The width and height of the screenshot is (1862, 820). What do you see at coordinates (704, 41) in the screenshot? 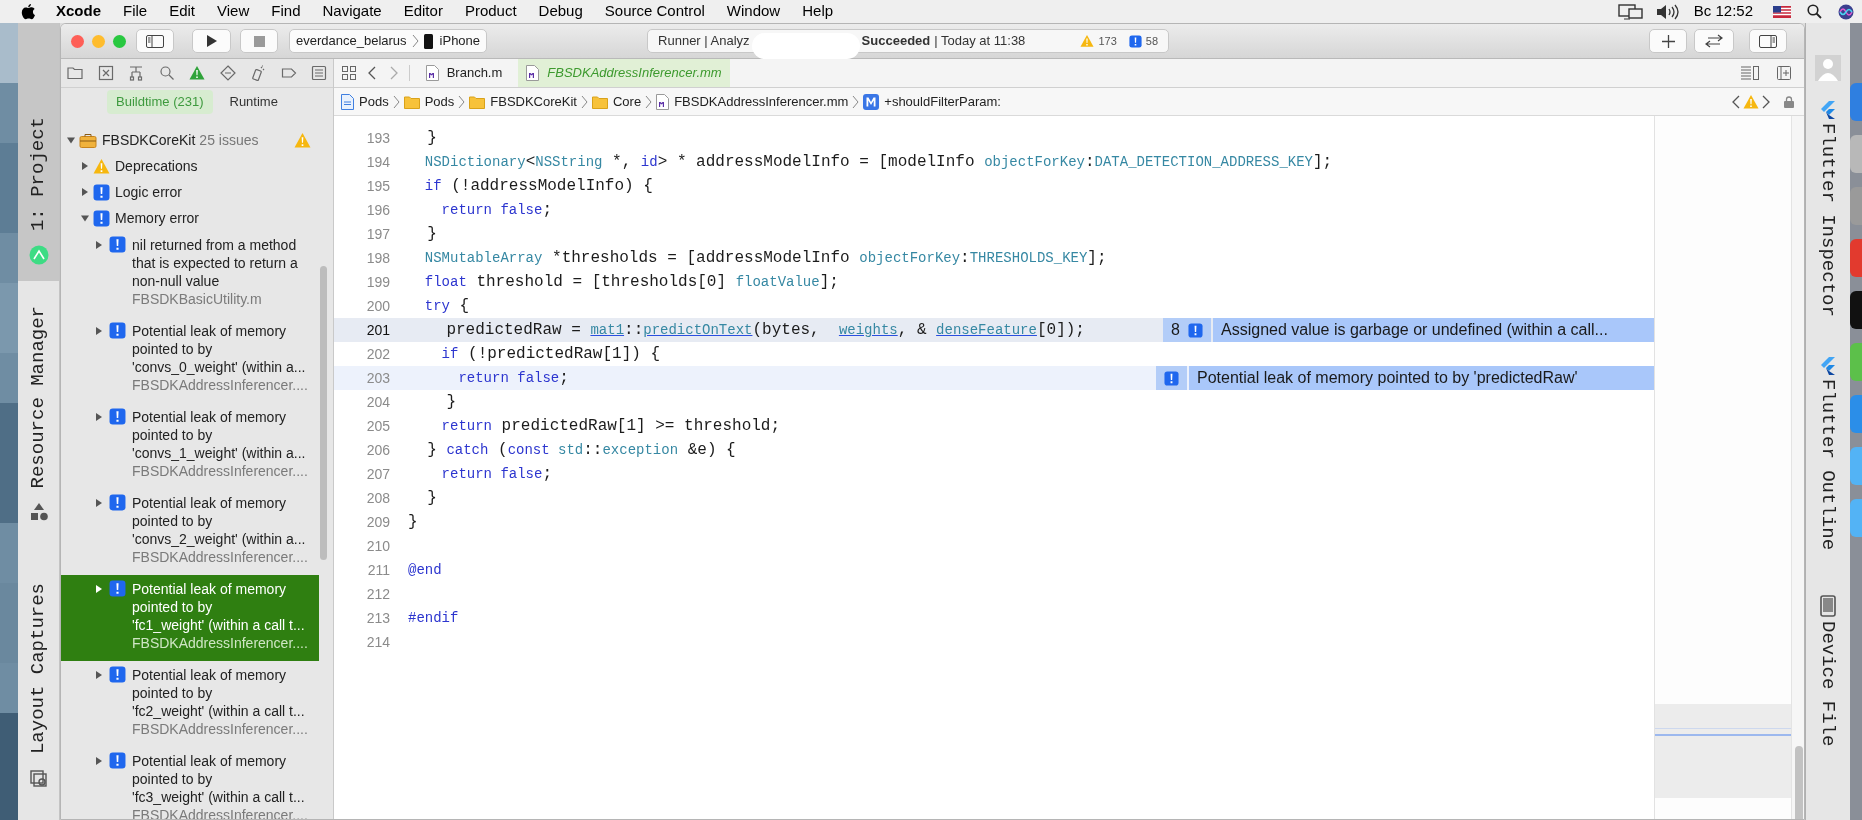
I see `activity-project: Runner | Analyz` at bounding box center [704, 41].